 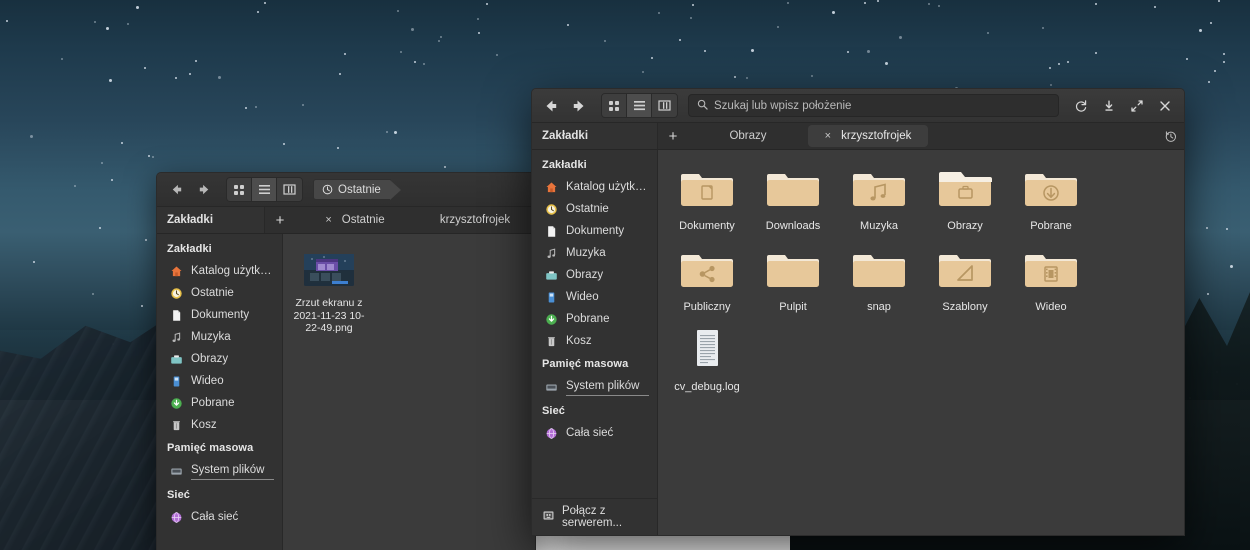 What do you see at coordinates (548, 517) in the screenshot?
I see `connect-server-icon` at bounding box center [548, 517].